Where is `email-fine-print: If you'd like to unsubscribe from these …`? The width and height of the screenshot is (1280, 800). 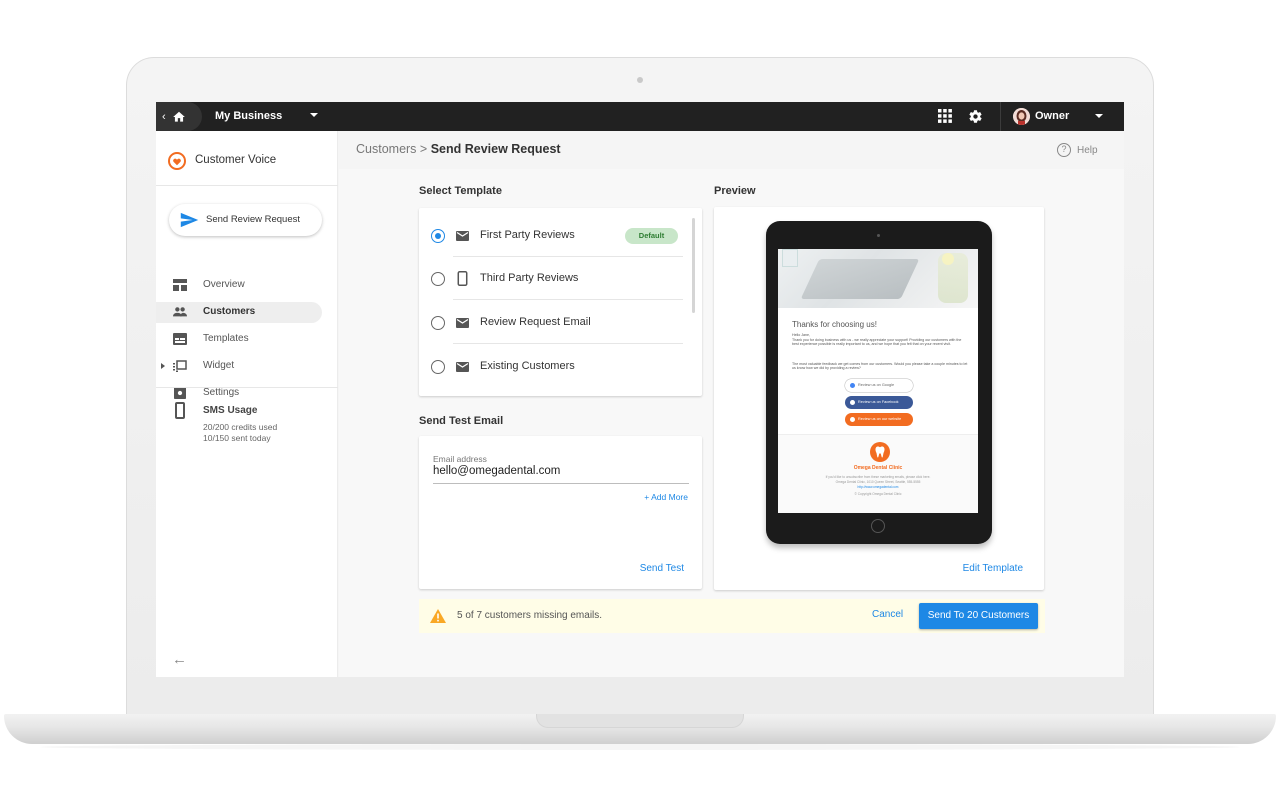
email-fine-print: If you'd like to unsubscribe from these … is located at coordinates (878, 477).